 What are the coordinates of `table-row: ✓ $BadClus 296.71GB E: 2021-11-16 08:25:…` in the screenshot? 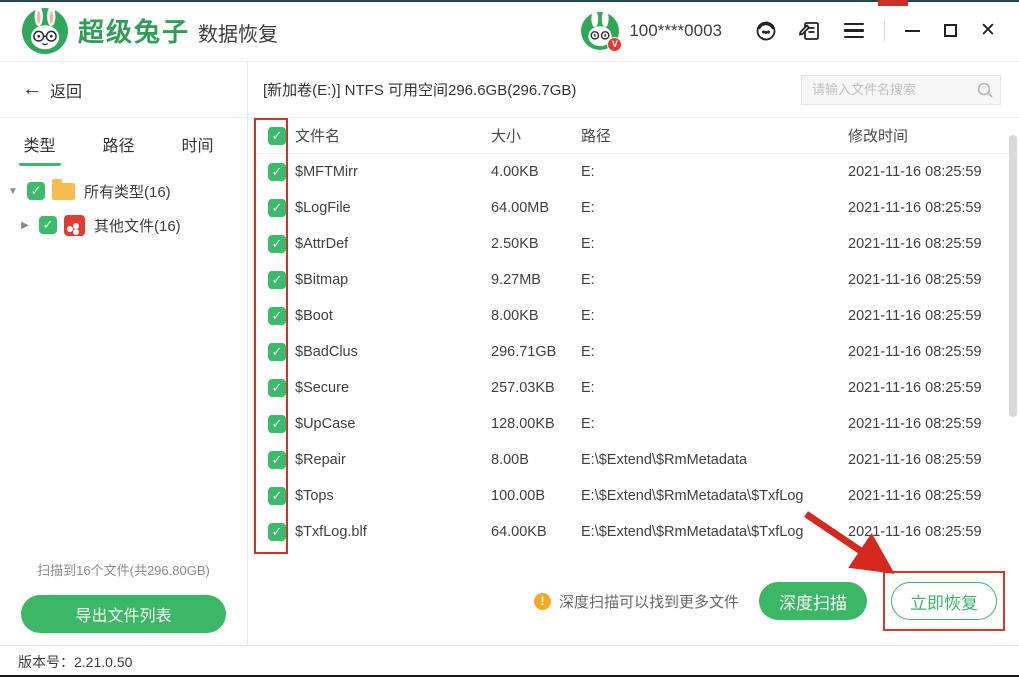 It's located at (634, 352).